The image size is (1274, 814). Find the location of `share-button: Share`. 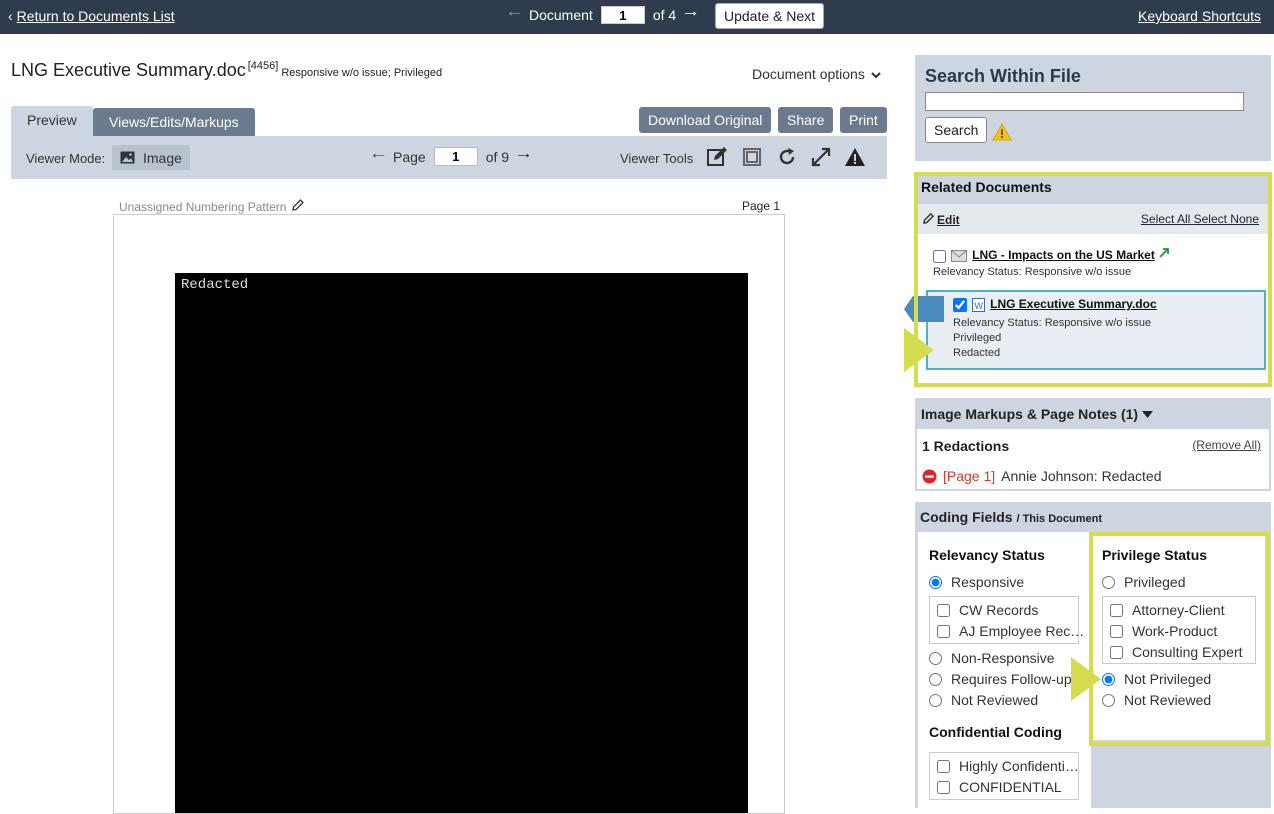

share-button: Share is located at coordinates (806, 120).